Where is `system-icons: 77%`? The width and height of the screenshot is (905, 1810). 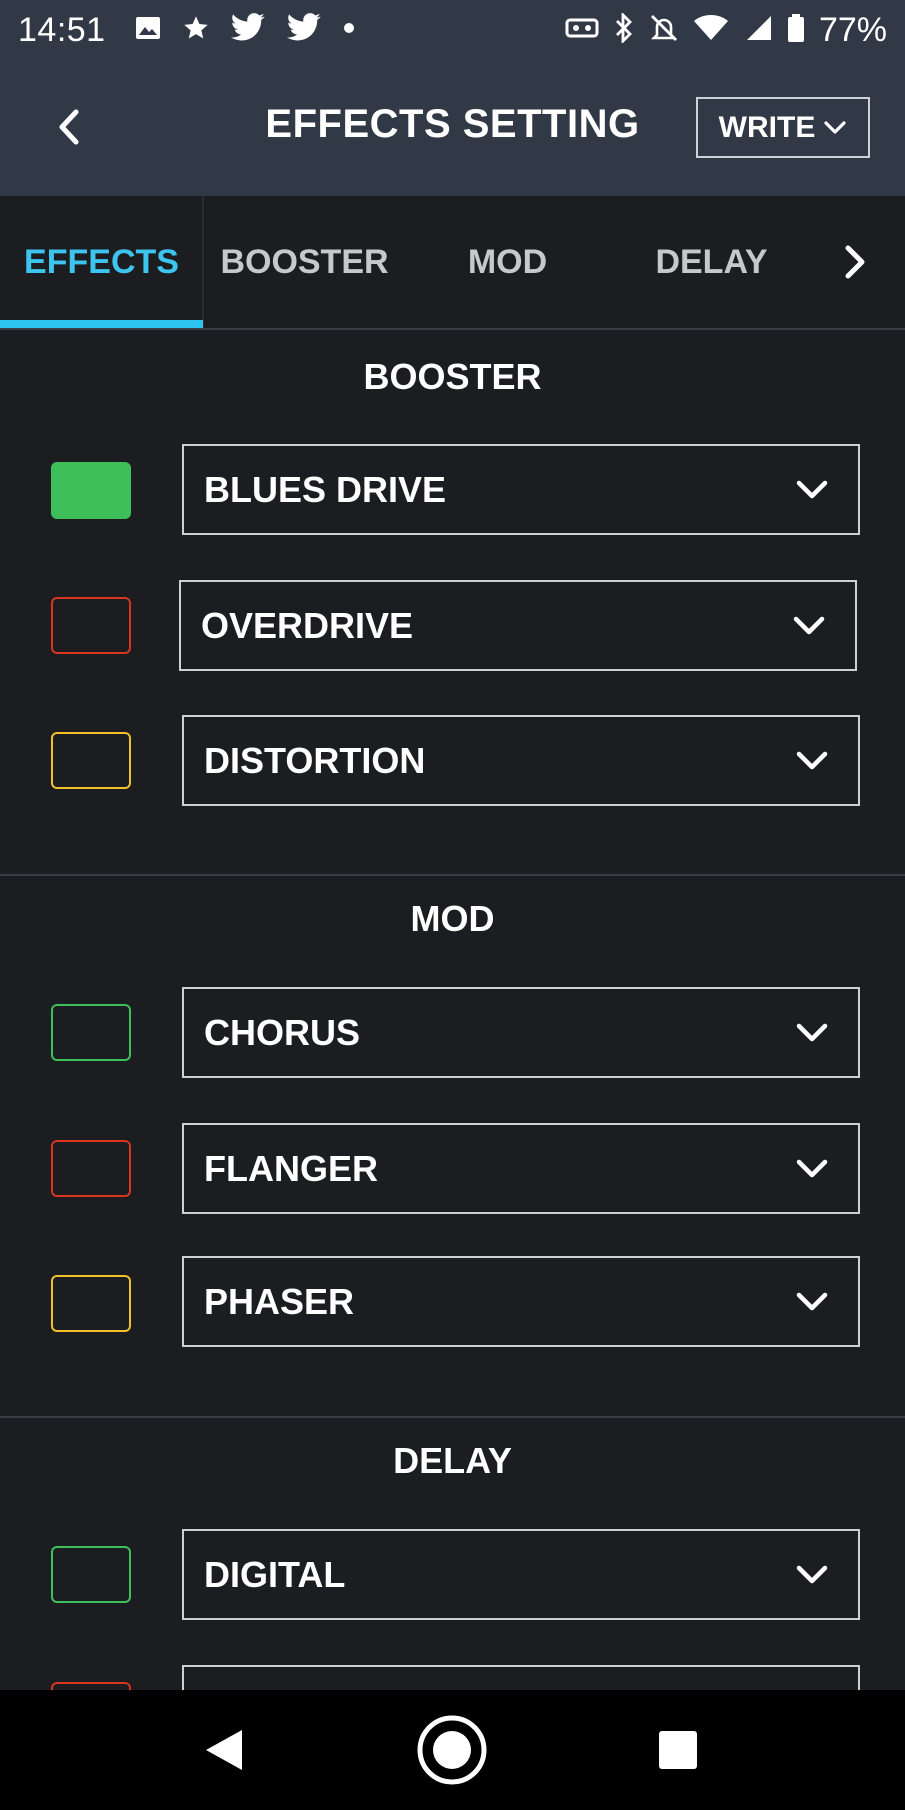 system-icons: 77% is located at coordinates (726, 30).